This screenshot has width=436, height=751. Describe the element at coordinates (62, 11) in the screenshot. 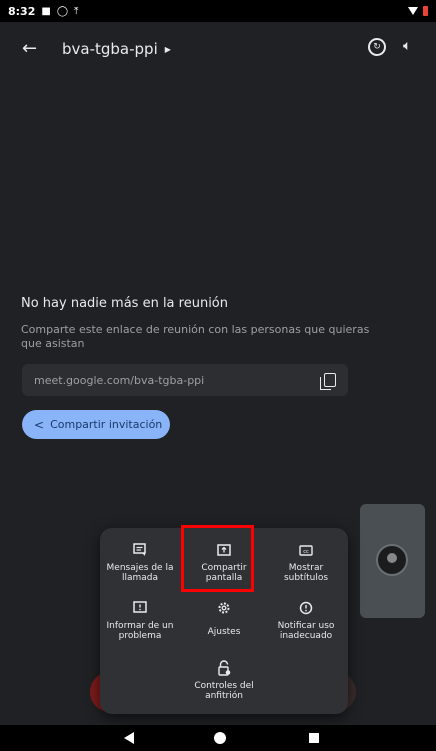

I see `sync-icon: ◯` at that location.